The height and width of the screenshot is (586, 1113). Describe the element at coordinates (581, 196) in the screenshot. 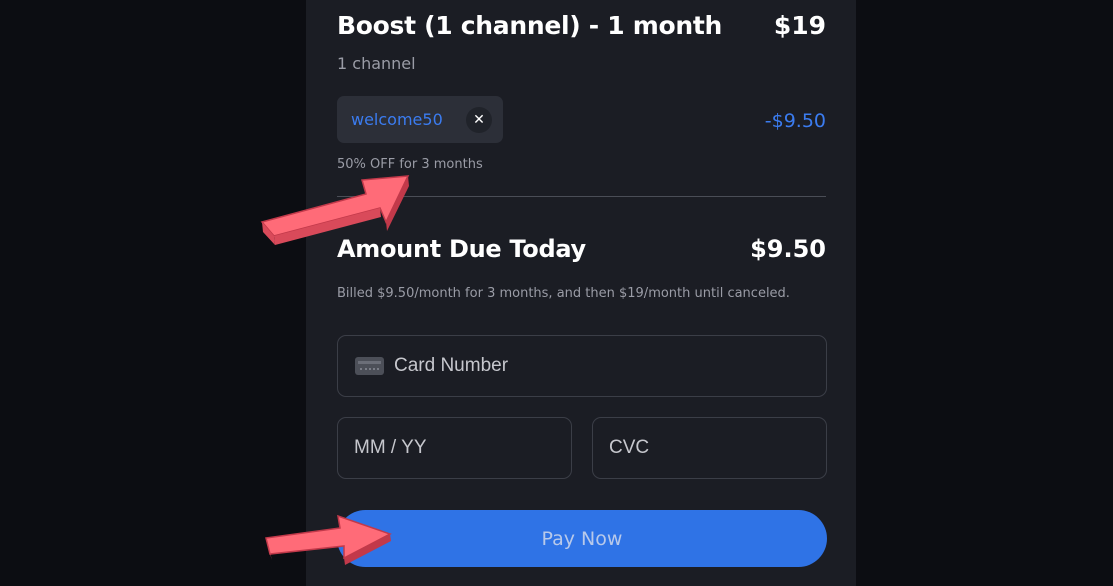

I see `divider` at that location.